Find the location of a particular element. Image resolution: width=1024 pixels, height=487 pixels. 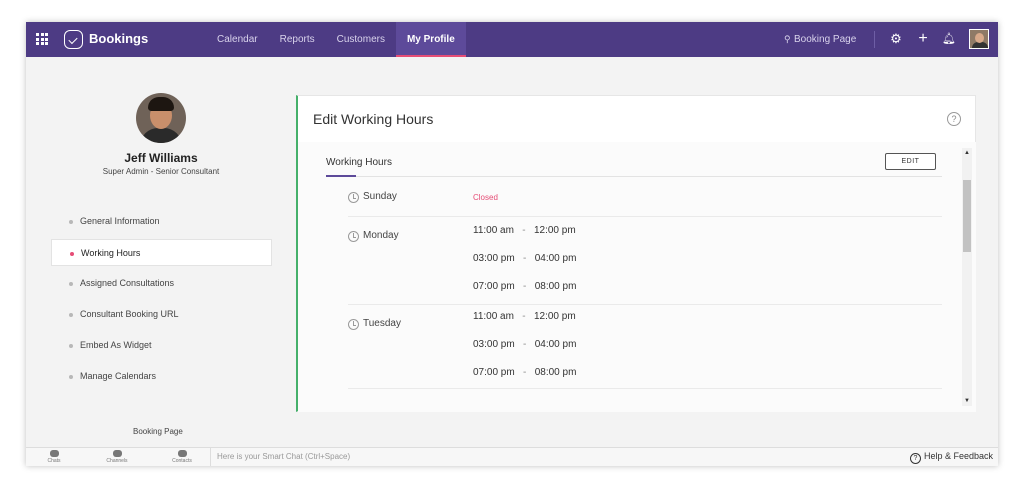

menu-consultant-booking-url: Consultant Booking URL is located at coordinates (161, 314).